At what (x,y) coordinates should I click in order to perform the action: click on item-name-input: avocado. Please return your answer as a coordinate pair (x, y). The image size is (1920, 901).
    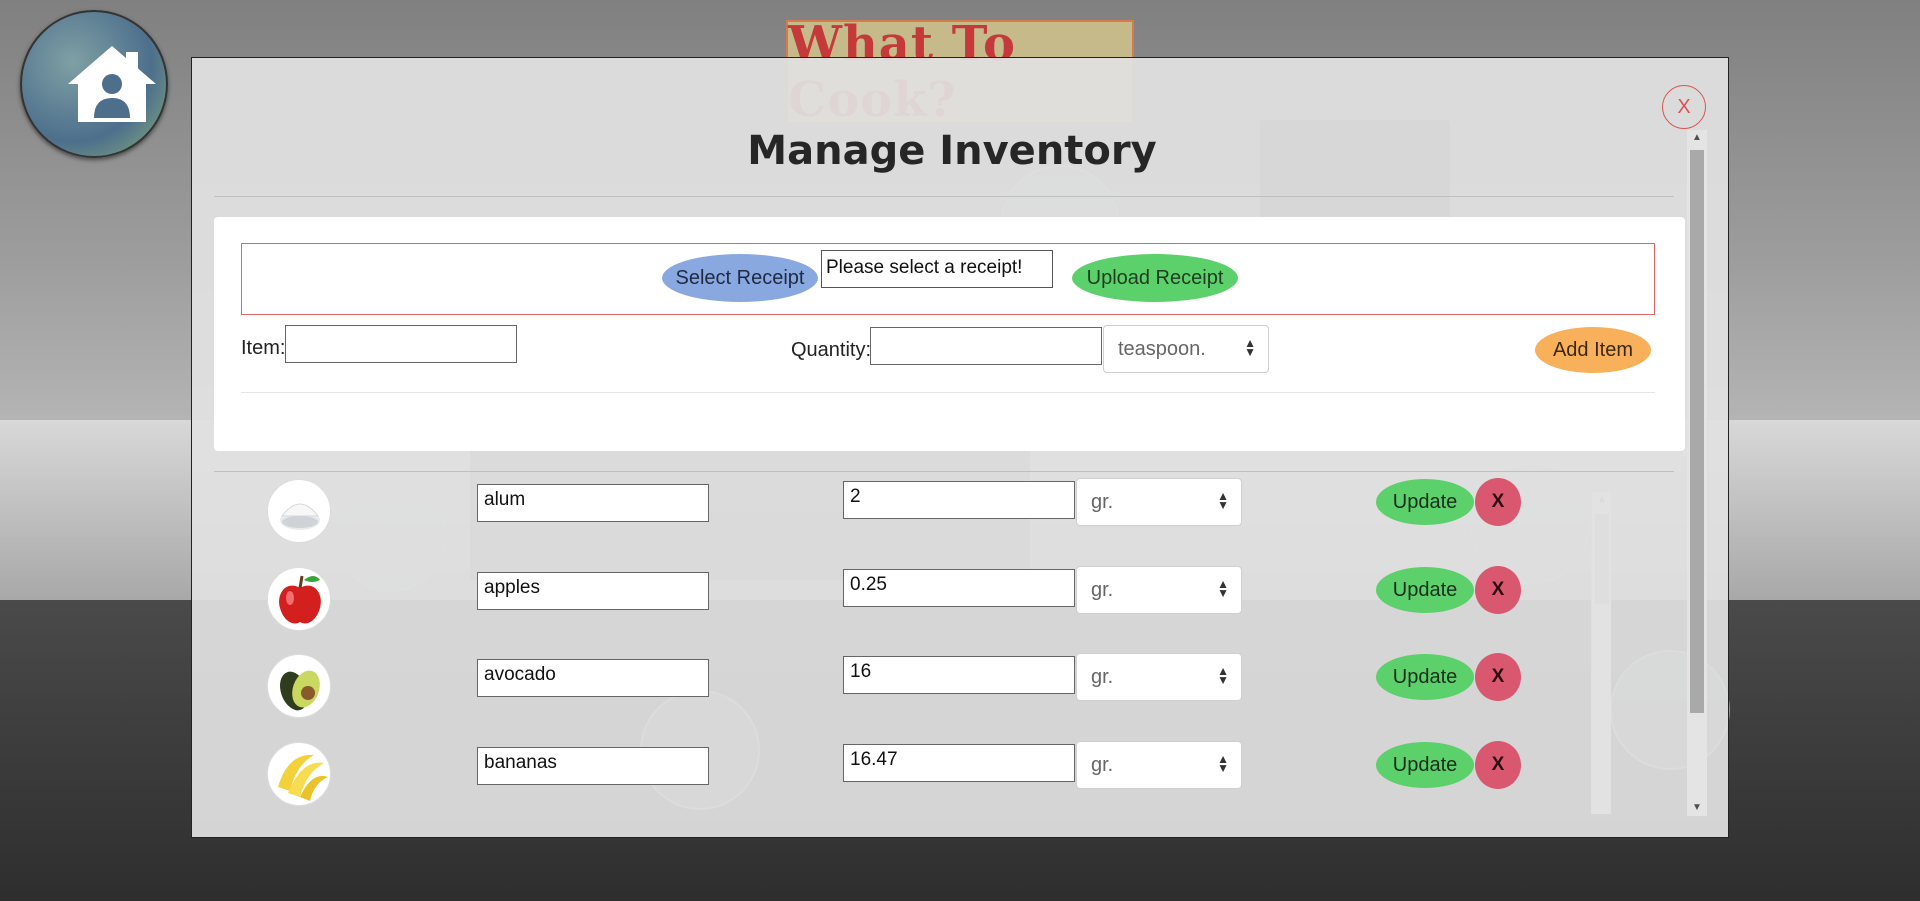
    Looking at the image, I should click on (593, 678).